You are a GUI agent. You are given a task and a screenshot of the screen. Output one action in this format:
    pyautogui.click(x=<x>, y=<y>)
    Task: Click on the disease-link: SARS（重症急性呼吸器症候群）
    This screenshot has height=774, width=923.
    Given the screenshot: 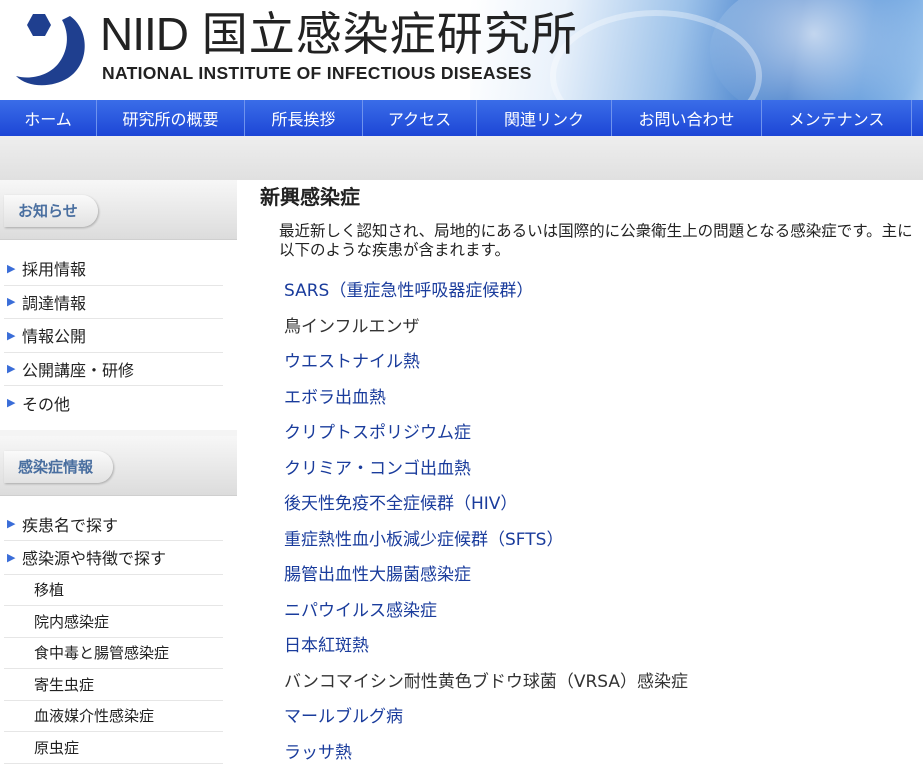 What is the action you would take?
    pyautogui.click(x=603, y=292)
    